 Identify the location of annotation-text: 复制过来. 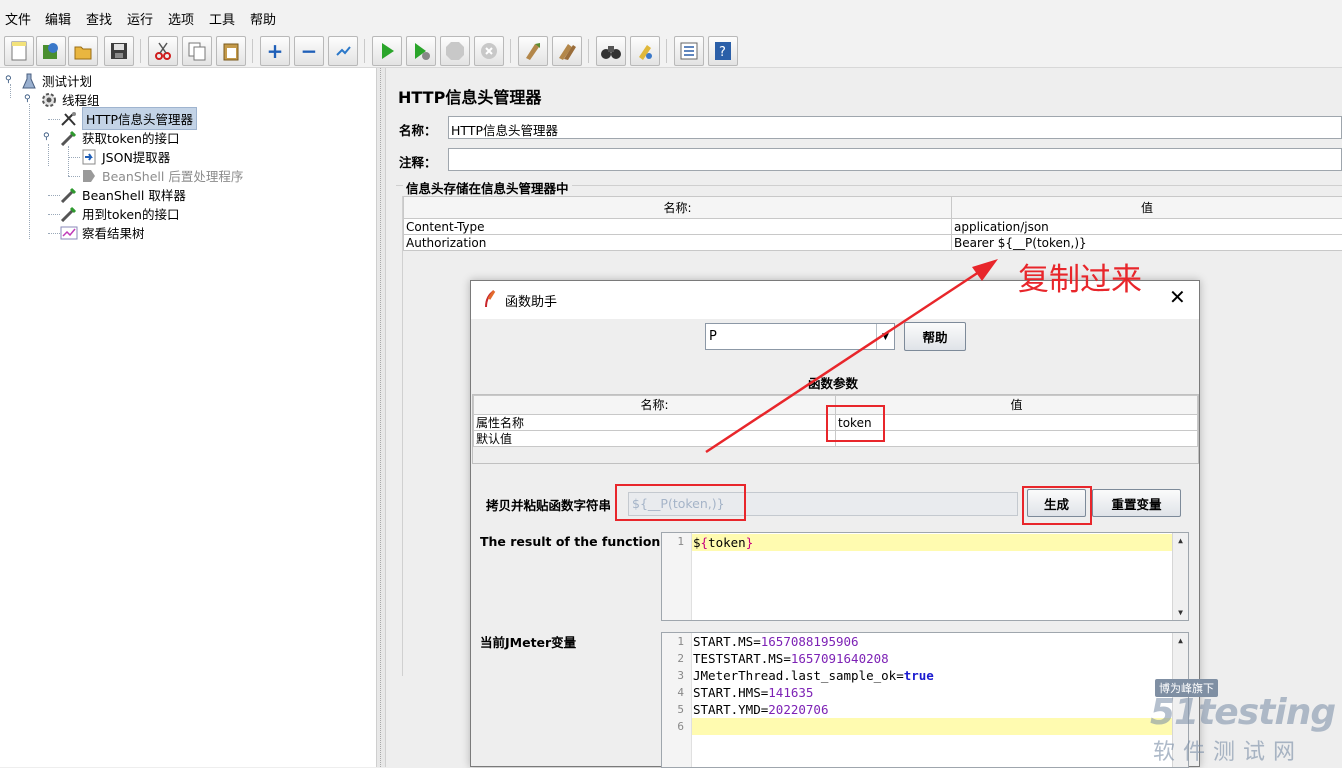
(1080, 276).